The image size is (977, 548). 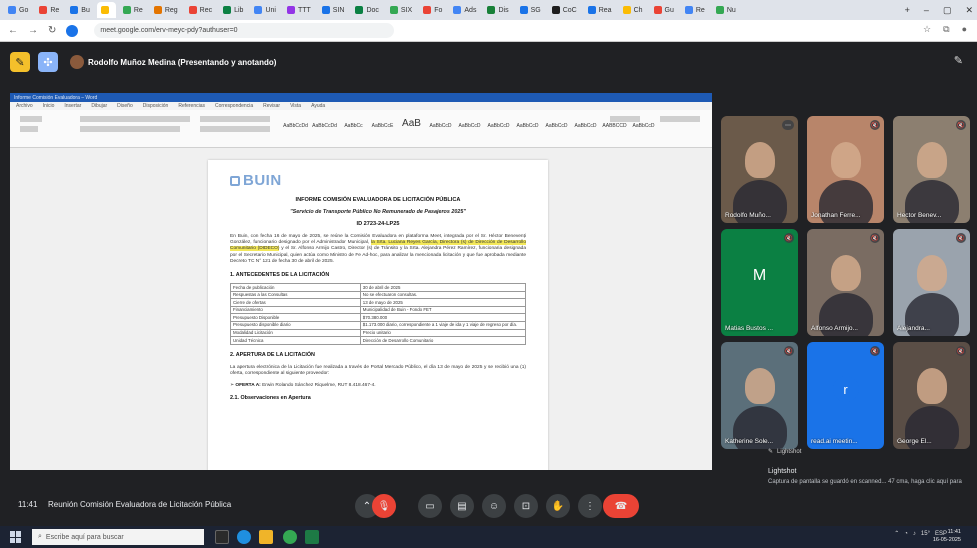 What do you see at coordinates (333, 10) in the screenshot?
I see `browser-tab: SIN` at bounding box center [333, 10].